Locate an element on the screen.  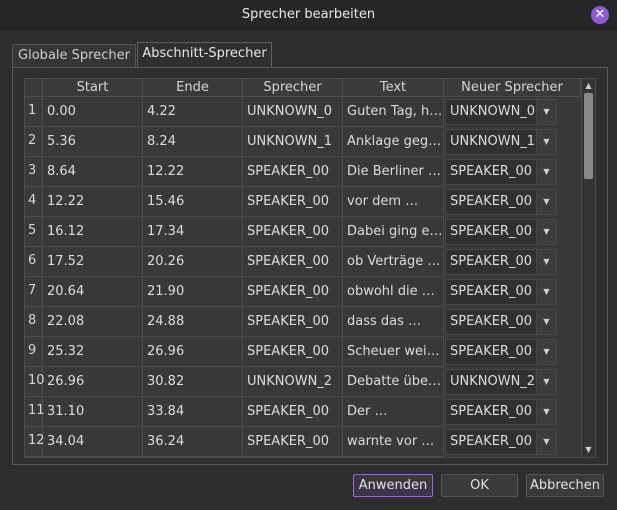
column-header-start: Start is located at coordinates (93, 88).